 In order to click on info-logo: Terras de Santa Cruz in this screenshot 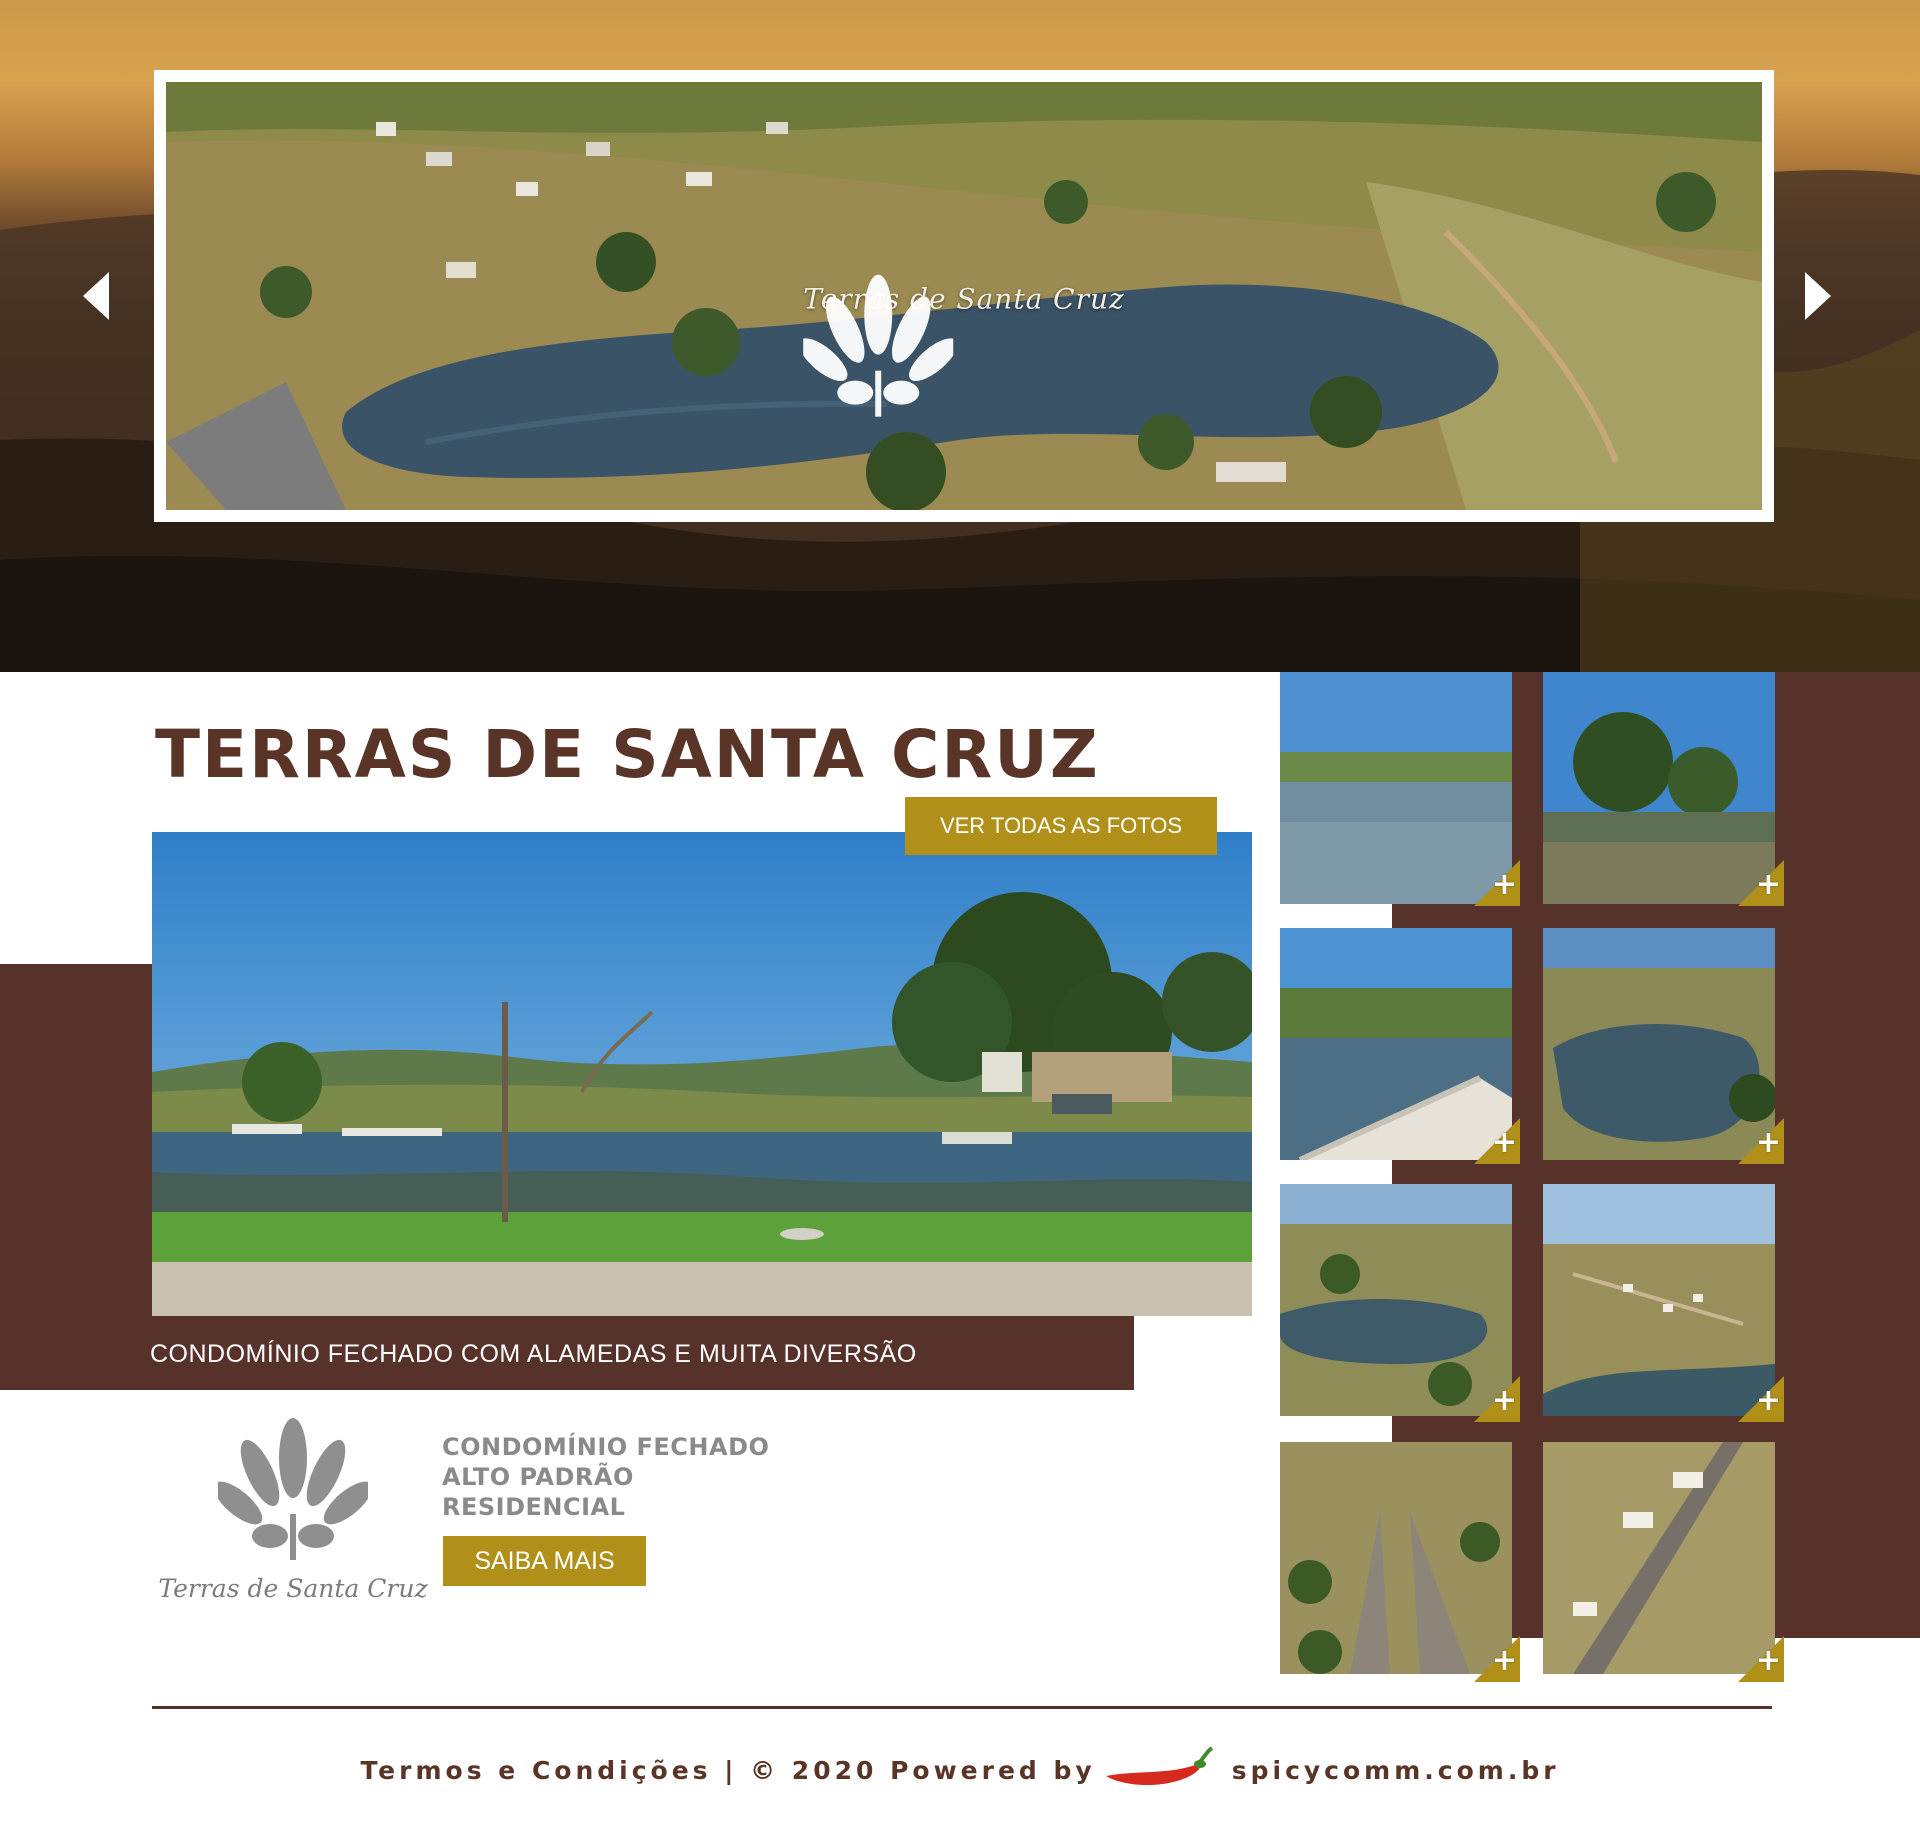, I will do `click(293, 1518)`.